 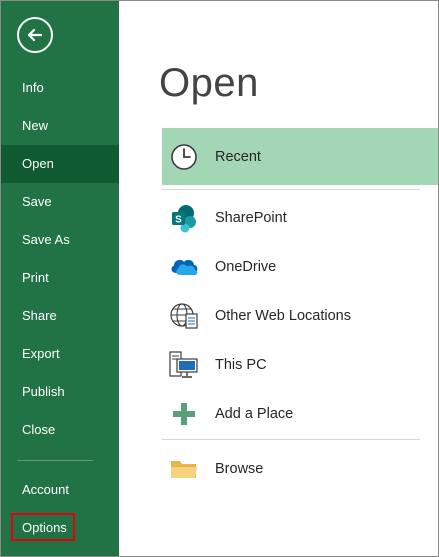 I want to click on computer-icon, so click(x=184, y=365).